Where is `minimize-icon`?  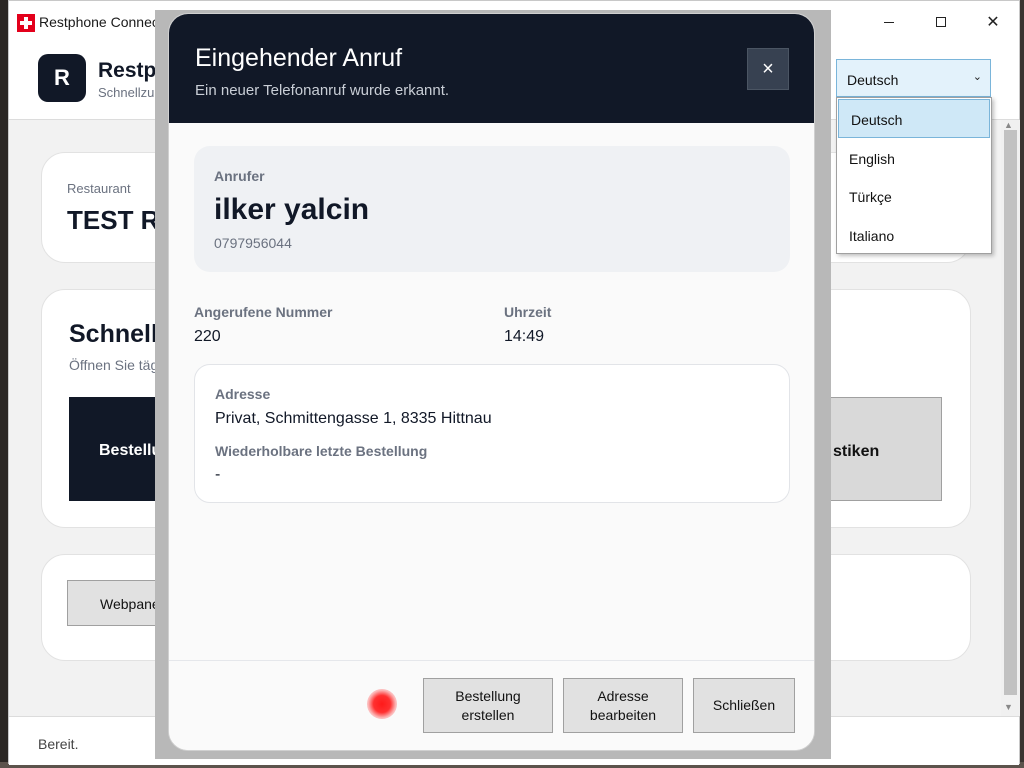 minimize-icon is located at coordinates (889, 22).